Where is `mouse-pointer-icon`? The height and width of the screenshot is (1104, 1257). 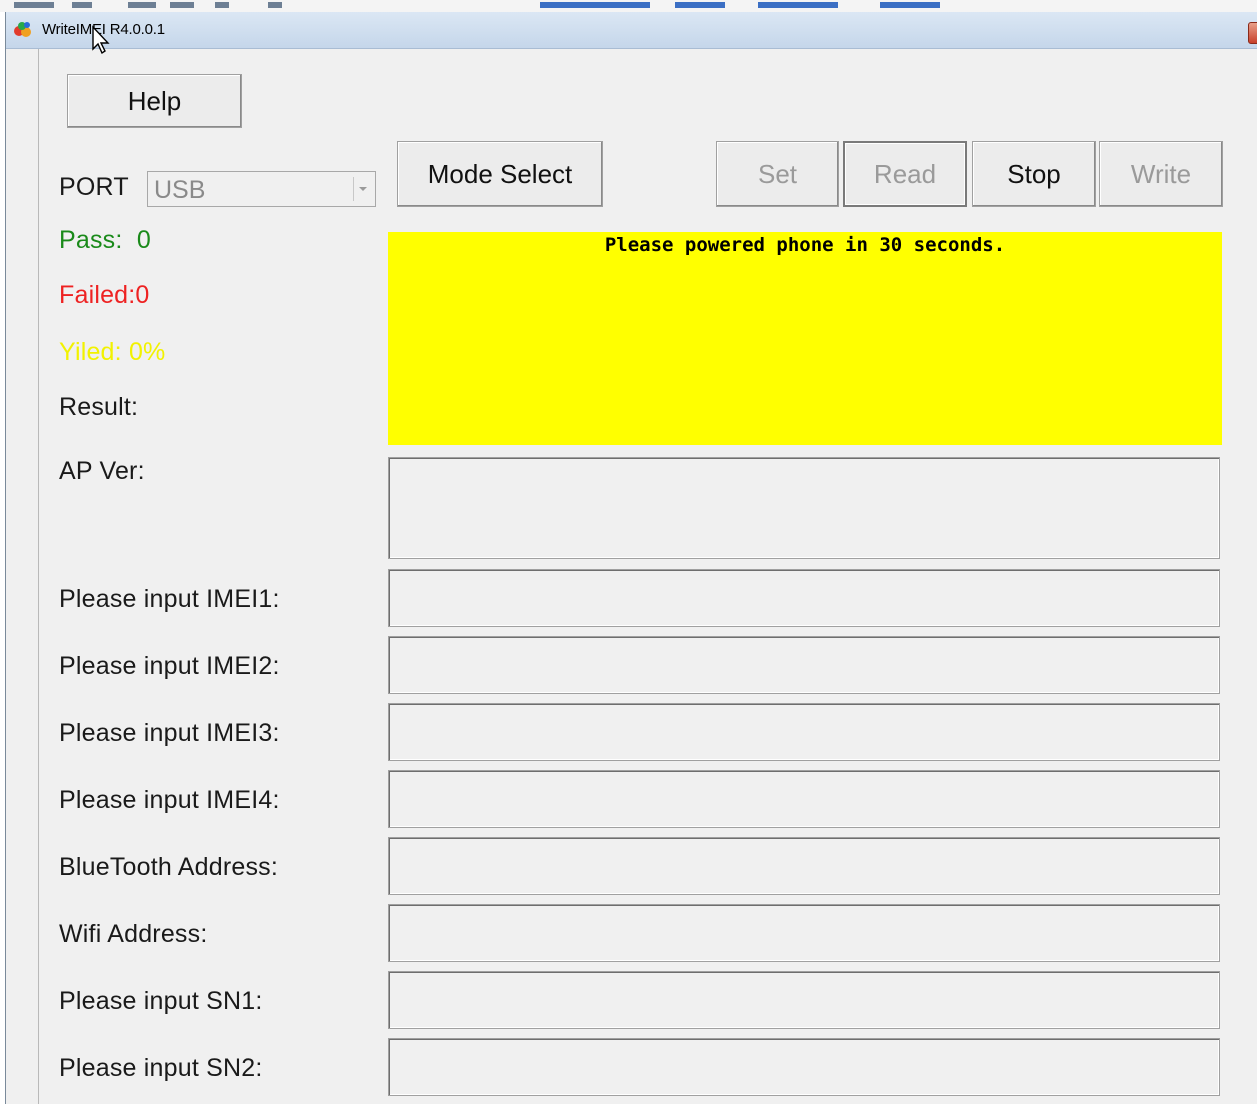
mouse-pointer-icon is located at coordinates (101, 40).